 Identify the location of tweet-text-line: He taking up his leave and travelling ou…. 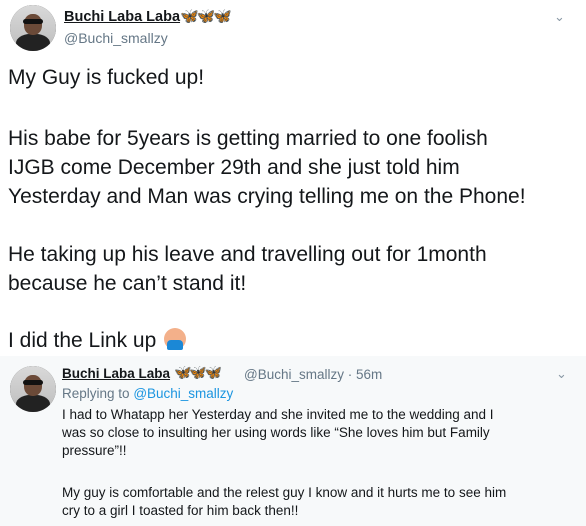
(247, 254).